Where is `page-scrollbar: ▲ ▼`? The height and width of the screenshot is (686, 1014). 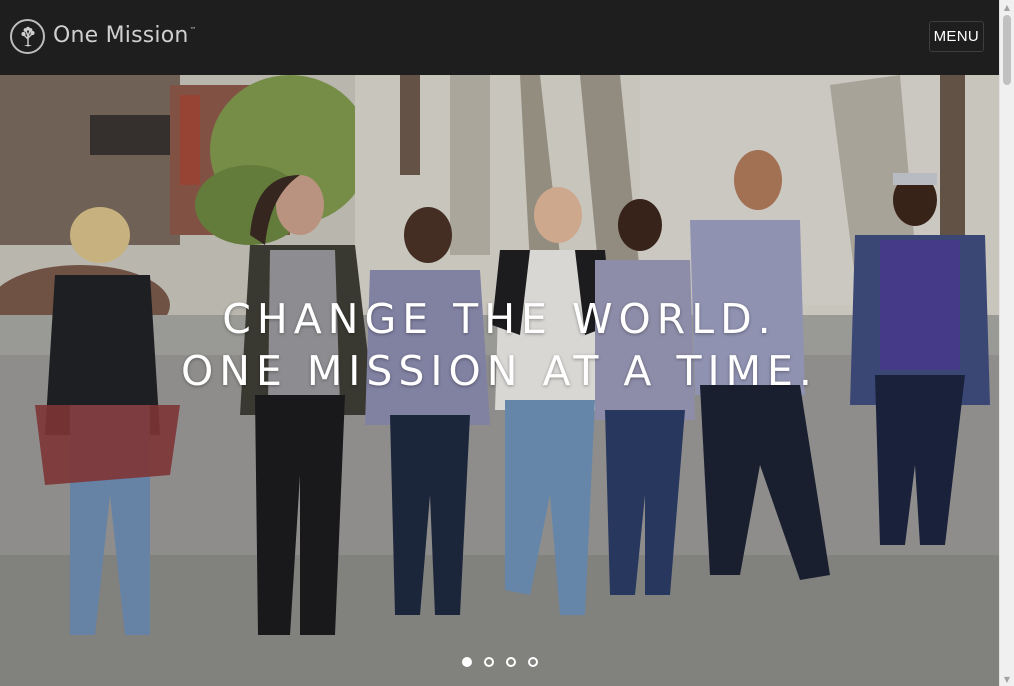 page-scrollbar: ▲ ▼ is located at coordinates (1006, 343).